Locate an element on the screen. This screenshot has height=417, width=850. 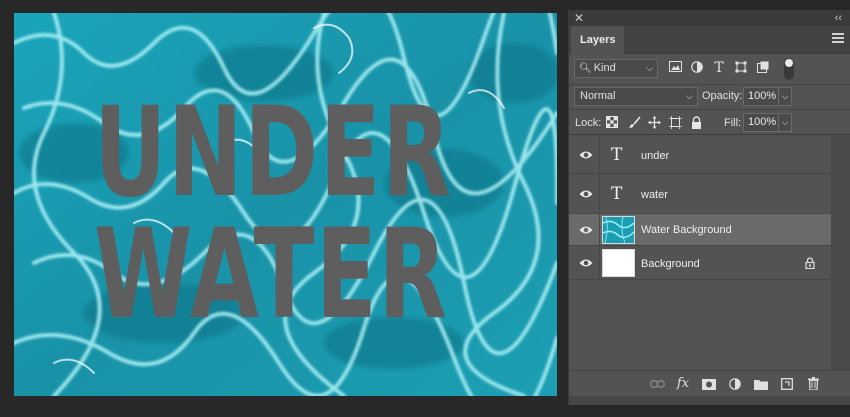
layer-name: water is located at coordinates (654, 195).